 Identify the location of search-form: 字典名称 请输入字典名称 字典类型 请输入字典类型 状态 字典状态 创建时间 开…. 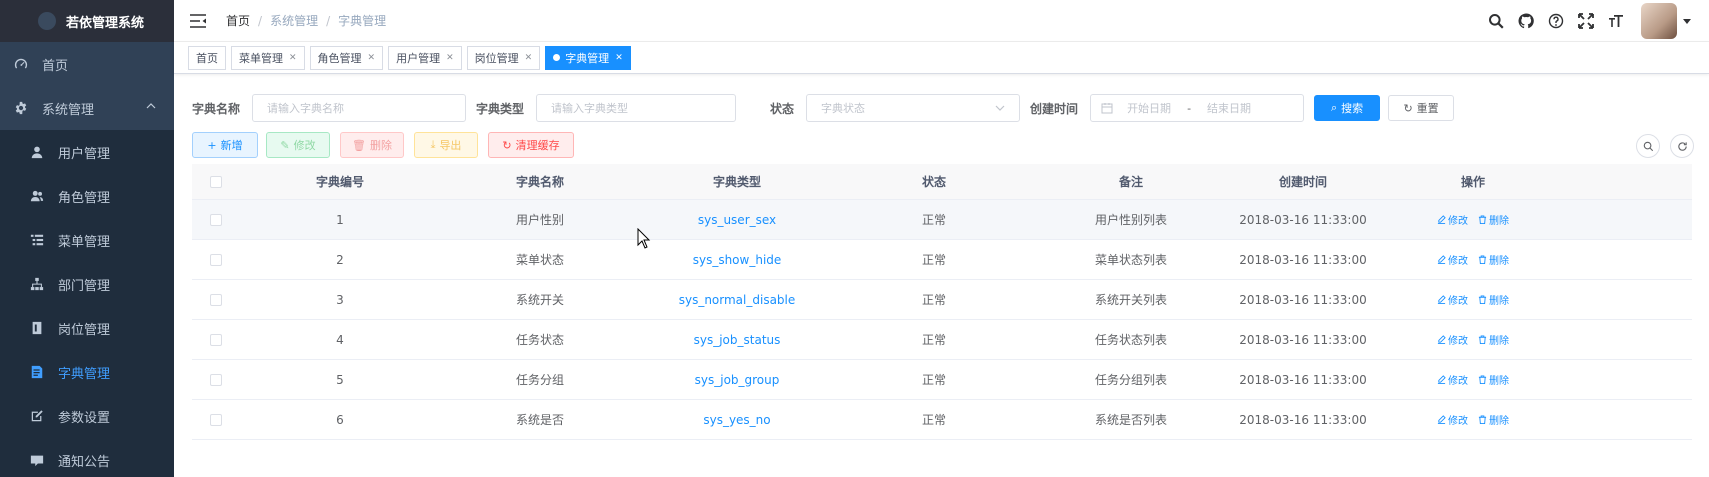
(823, 108).